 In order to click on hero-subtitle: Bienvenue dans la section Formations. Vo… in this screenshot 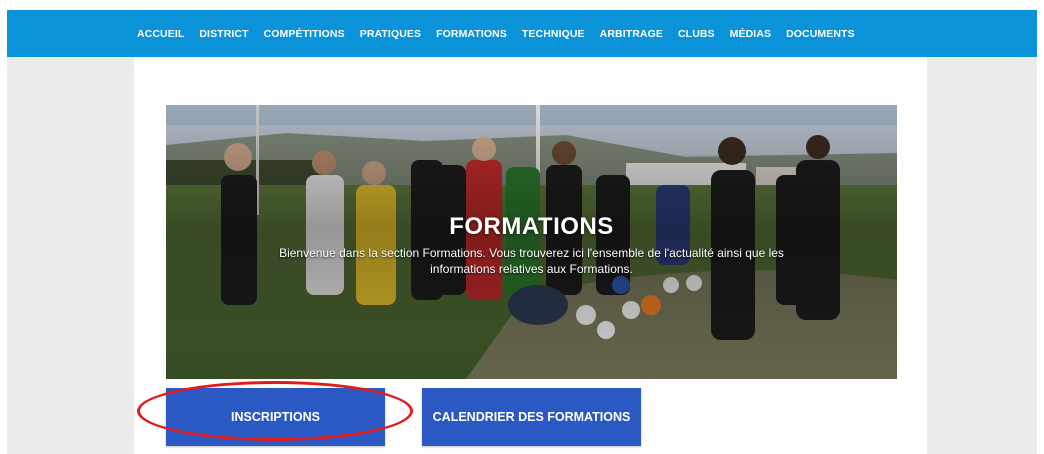, I will do `click(531, 261)`.